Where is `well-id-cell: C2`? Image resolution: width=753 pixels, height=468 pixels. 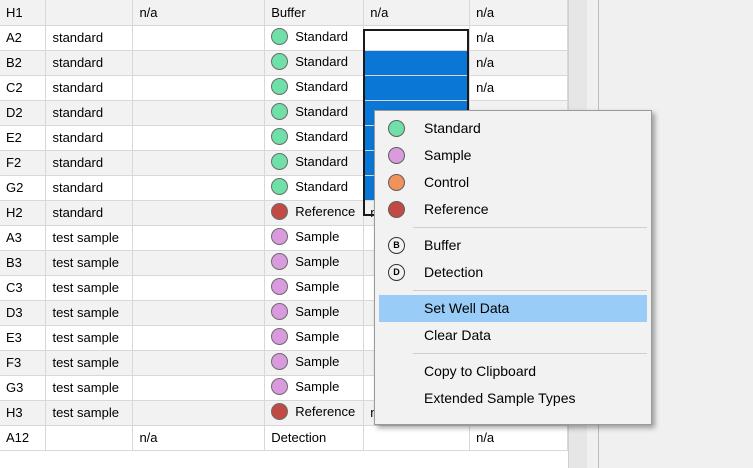 well-id-cell: C2 is located at coordinates (23, 88).